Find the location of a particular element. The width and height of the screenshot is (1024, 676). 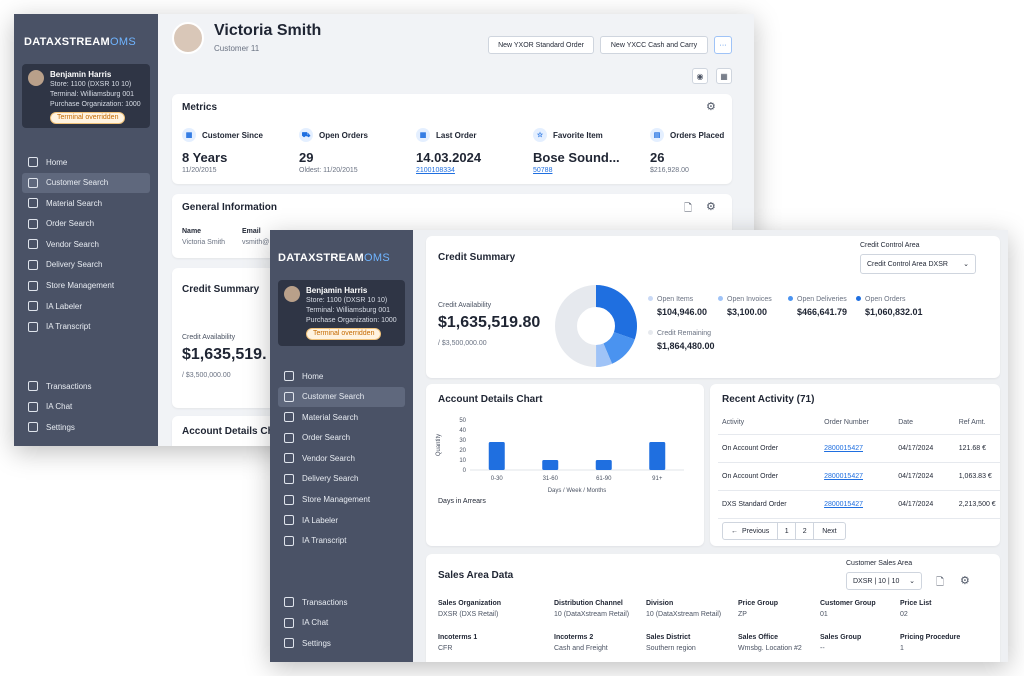

sidebar-item-label: Delivery Search is located at coordinates (330, 479).